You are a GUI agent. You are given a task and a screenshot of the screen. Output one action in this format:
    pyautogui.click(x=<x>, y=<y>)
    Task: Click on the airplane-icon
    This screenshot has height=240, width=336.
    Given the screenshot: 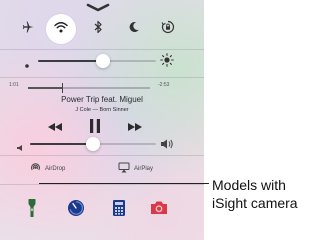 What is the action you would take?
    pyautogui.click(x=28, y=29)
    